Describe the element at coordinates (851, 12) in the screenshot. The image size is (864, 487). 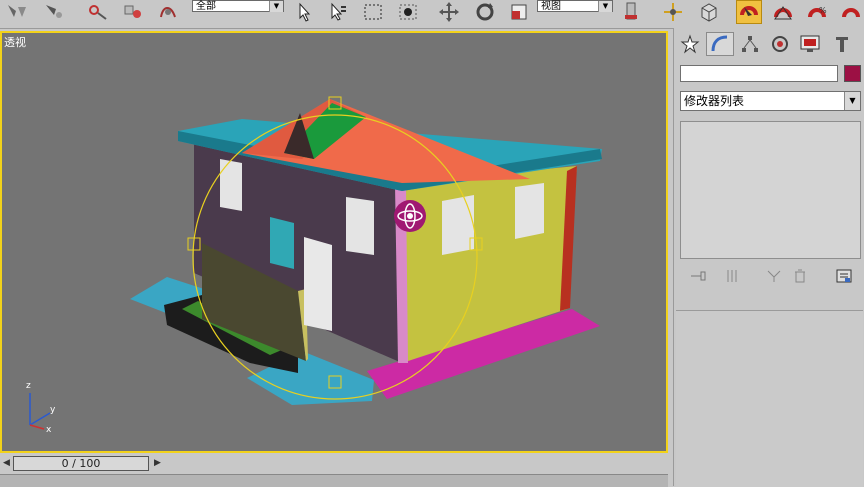
I see `spinner-snap-icon` at that location.